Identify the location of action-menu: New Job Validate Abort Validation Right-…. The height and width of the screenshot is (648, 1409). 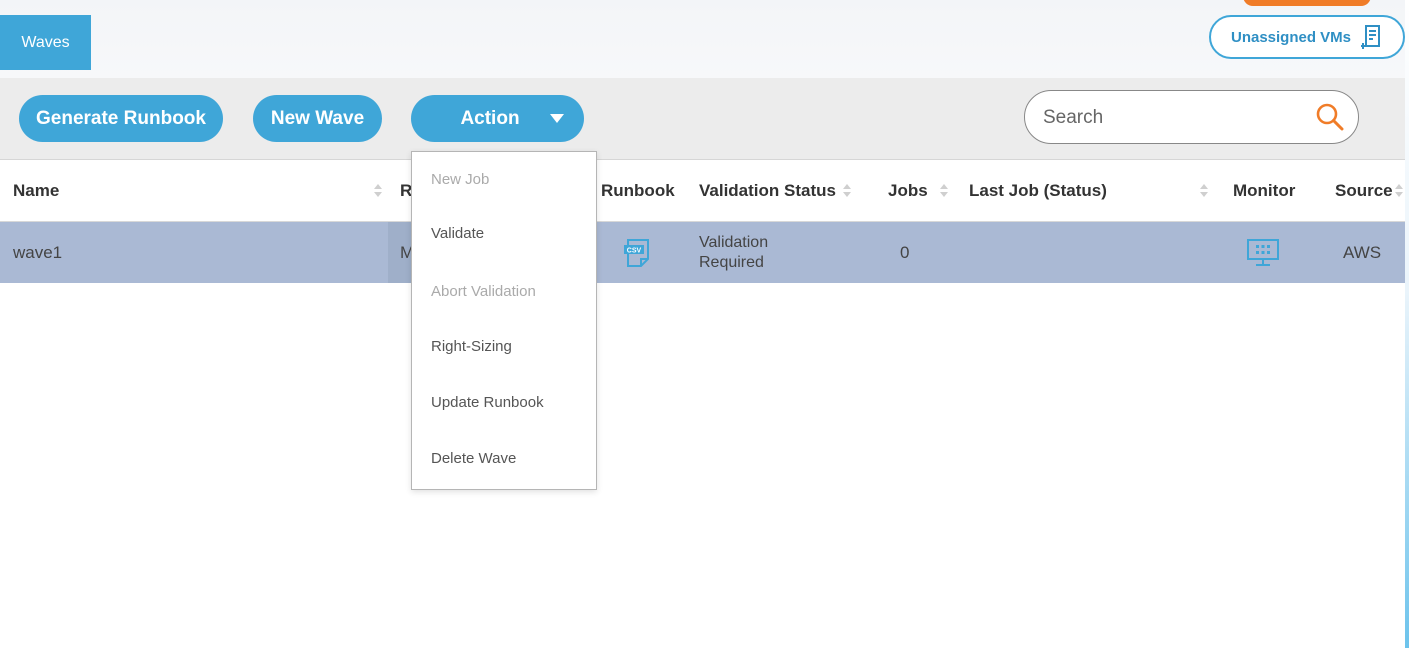
(504, 320).